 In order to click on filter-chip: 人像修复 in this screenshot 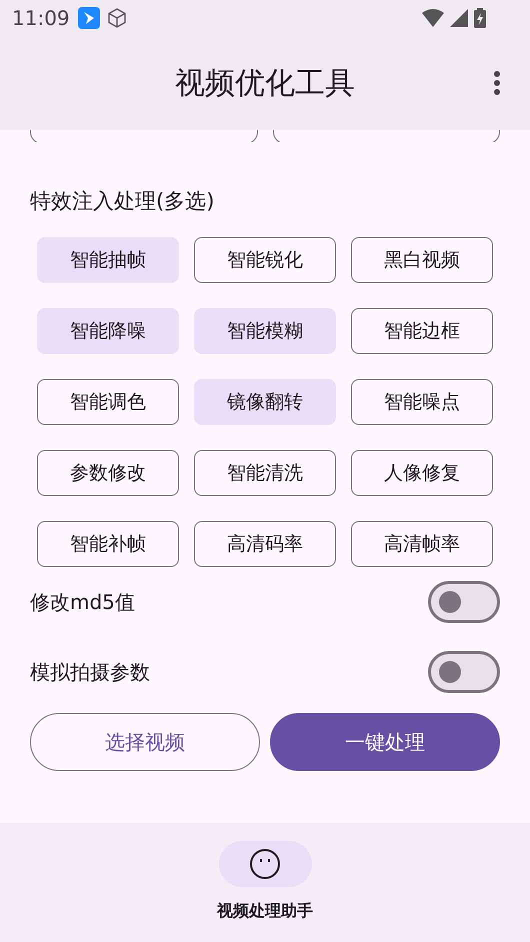, I will do `click(422, 473)`.